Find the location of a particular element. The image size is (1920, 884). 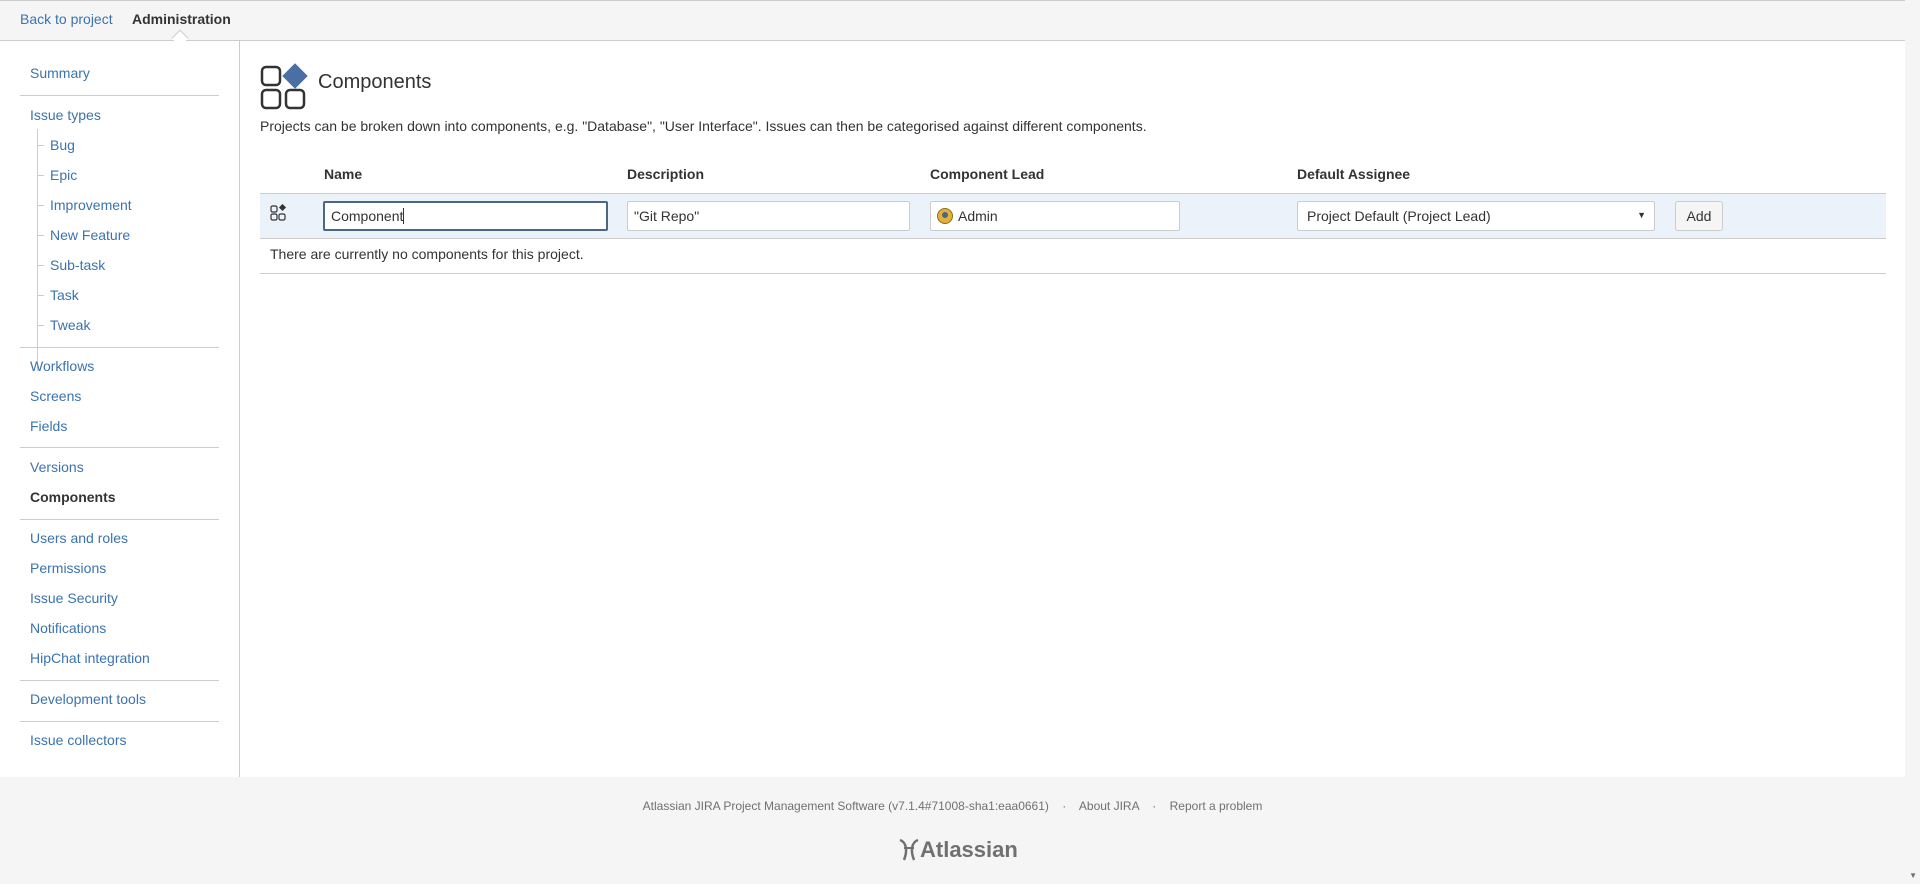

sidebar-item-workflows: Workflows is located at coordinates (62, 366).